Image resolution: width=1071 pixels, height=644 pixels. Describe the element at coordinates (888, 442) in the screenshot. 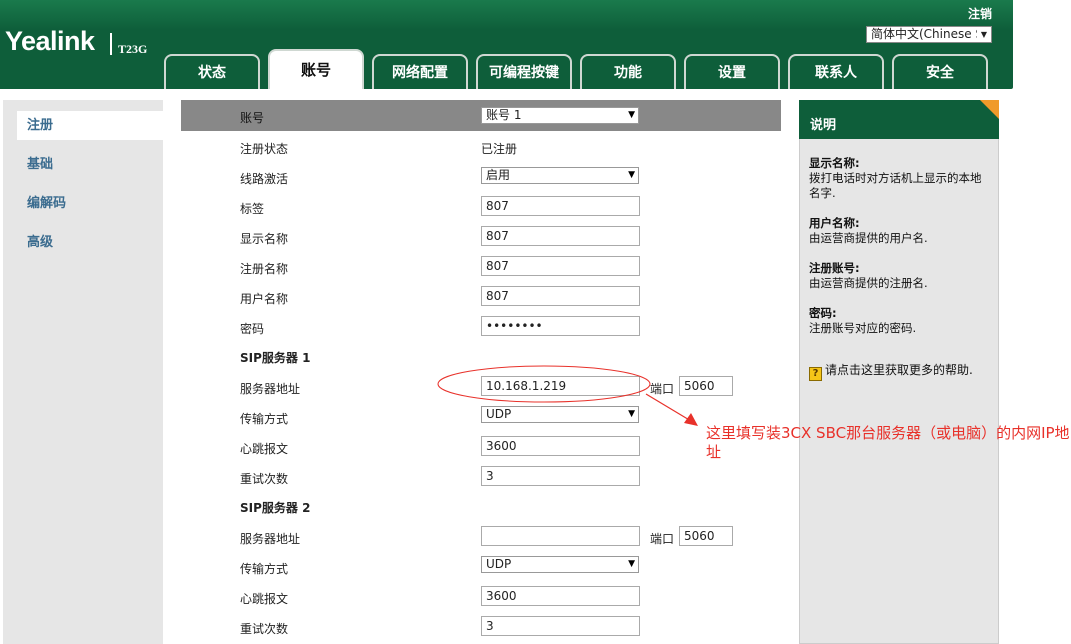

I see `annotation-text: 这里填写装3CX SBC那台服务器（或电脑）的内网IP地址` at that location.